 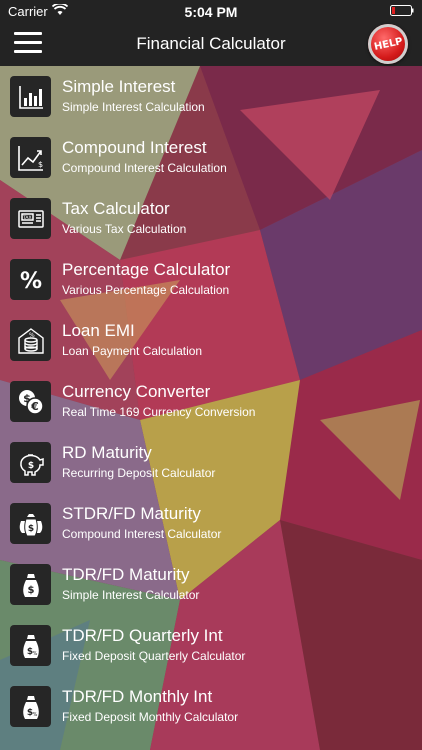 I want to click on item-subtitle: Compound Interest Calculator, so click(x=142, y=534).